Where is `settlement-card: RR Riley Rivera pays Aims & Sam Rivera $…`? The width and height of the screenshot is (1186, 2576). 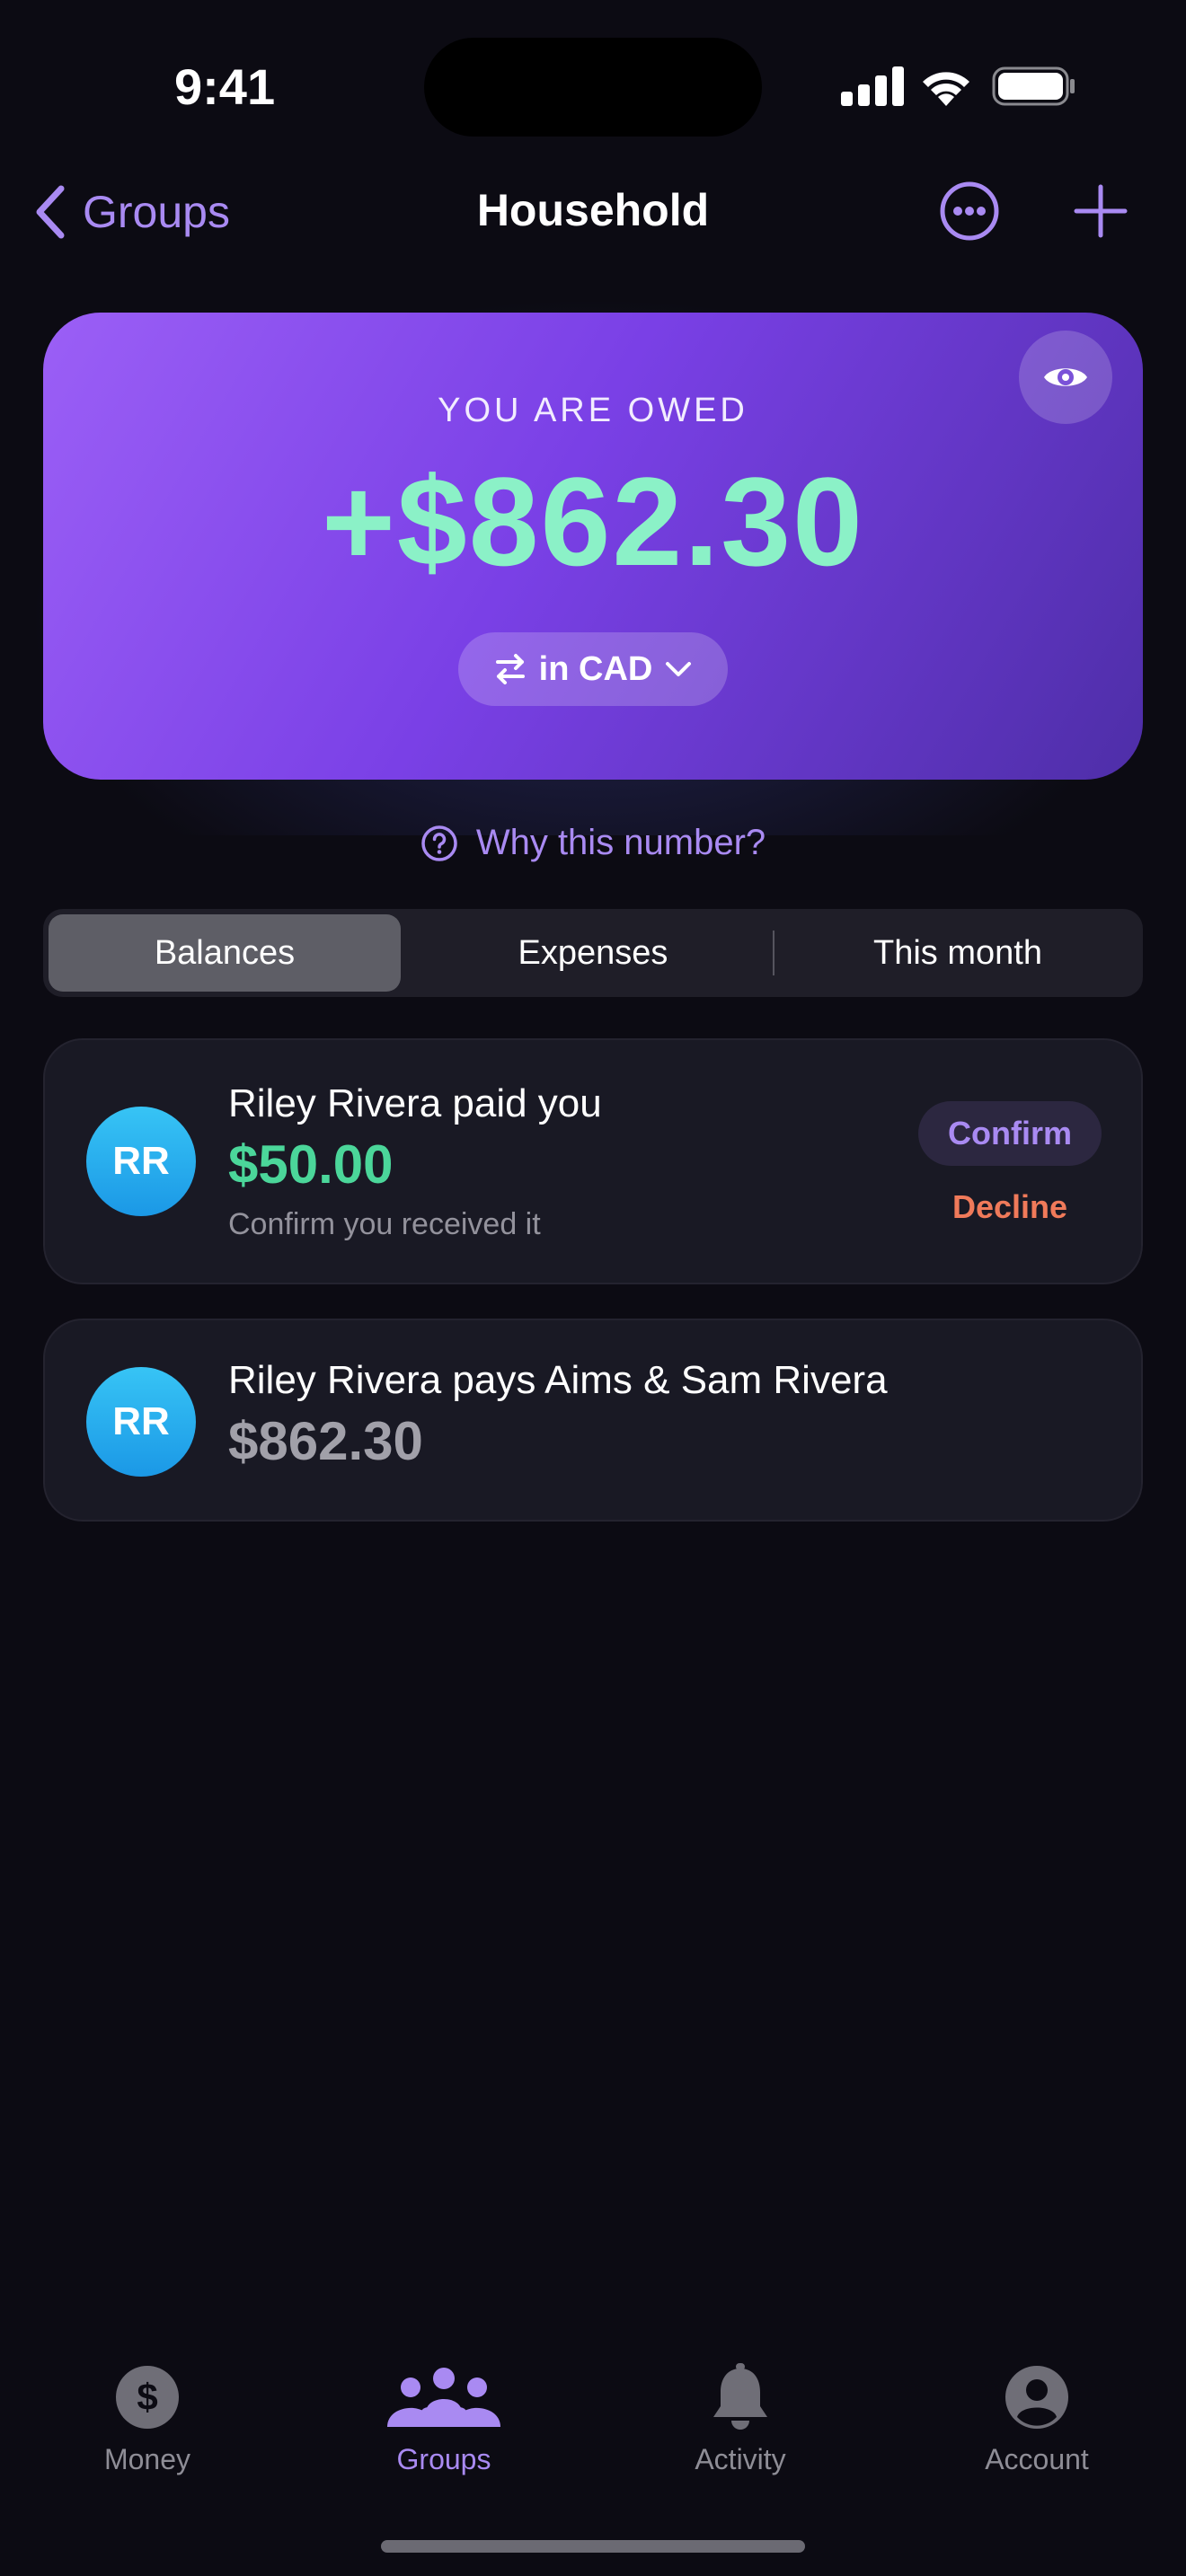 settlement-card: RR Riley Rivera pays Aims & Sam Rivera $… is located at coordinates (593, 1420).